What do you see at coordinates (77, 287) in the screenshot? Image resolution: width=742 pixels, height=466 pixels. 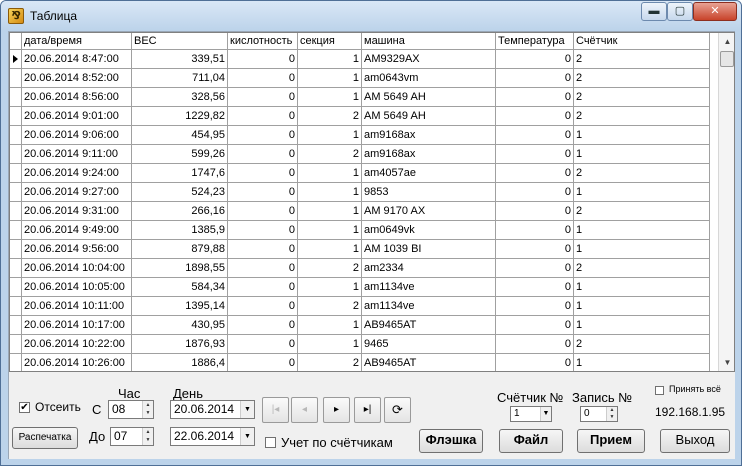 I see `date-time-cell: 20.06.2014 10:05:00` at bounding box center [77, 287].